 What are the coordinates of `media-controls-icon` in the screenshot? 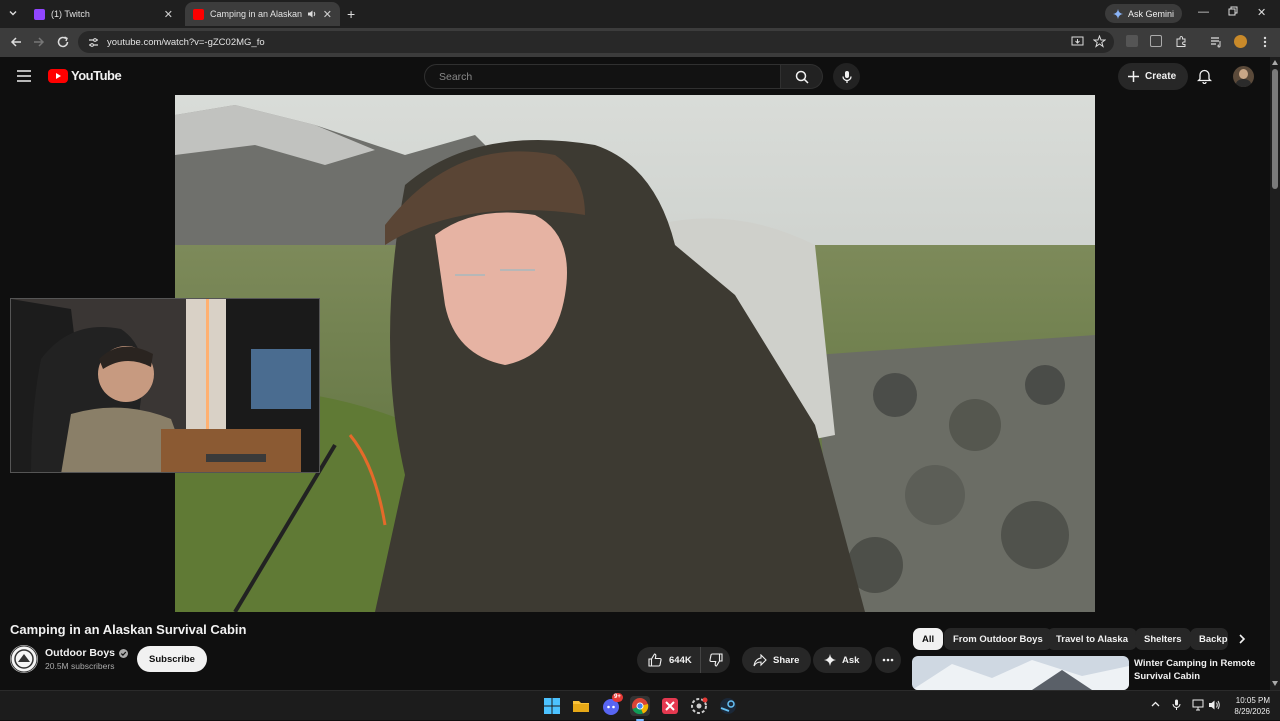 It's located at (1217, 42).